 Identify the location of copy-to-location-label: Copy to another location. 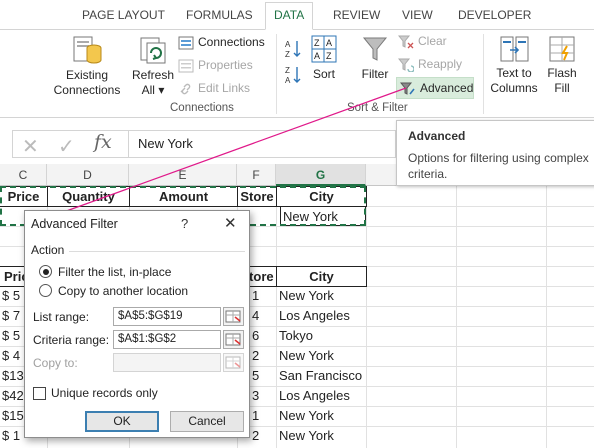
(123, 291).